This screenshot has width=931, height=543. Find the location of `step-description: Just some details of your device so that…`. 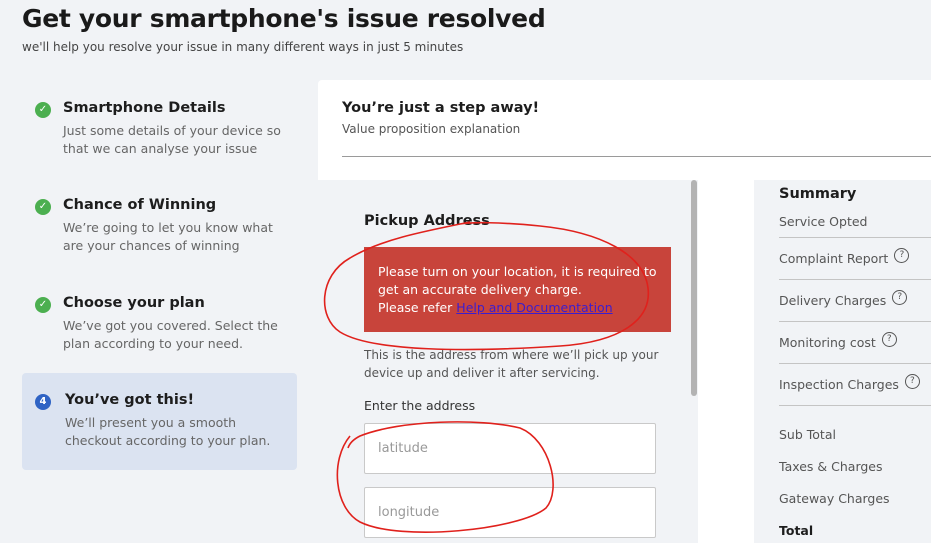

step-description: Just some details of your device so that… is located at coordinates (172, 139).